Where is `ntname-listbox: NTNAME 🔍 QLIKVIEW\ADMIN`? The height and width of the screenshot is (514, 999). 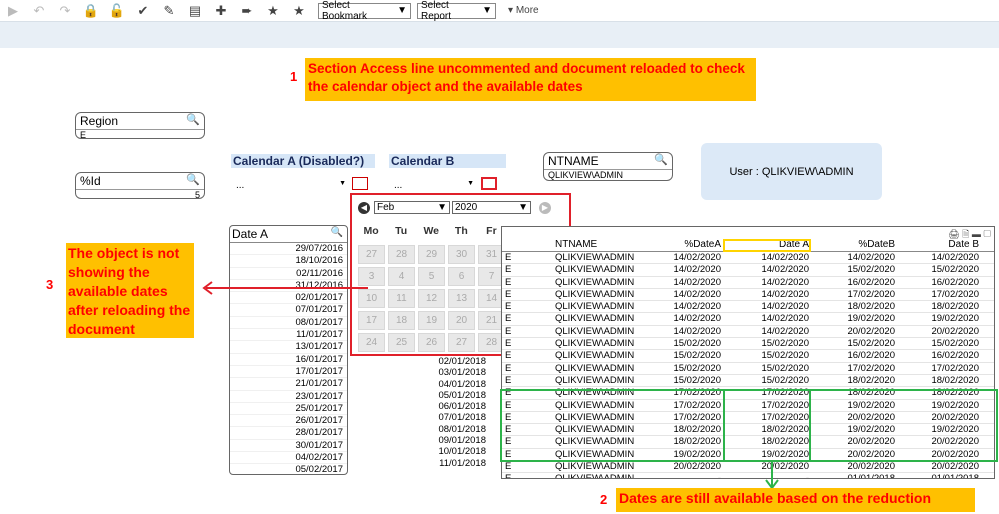
ntname-listbox: NTNAME 🔍 QLIKVIEW\ADMIN is located at coordinates (608, 166).